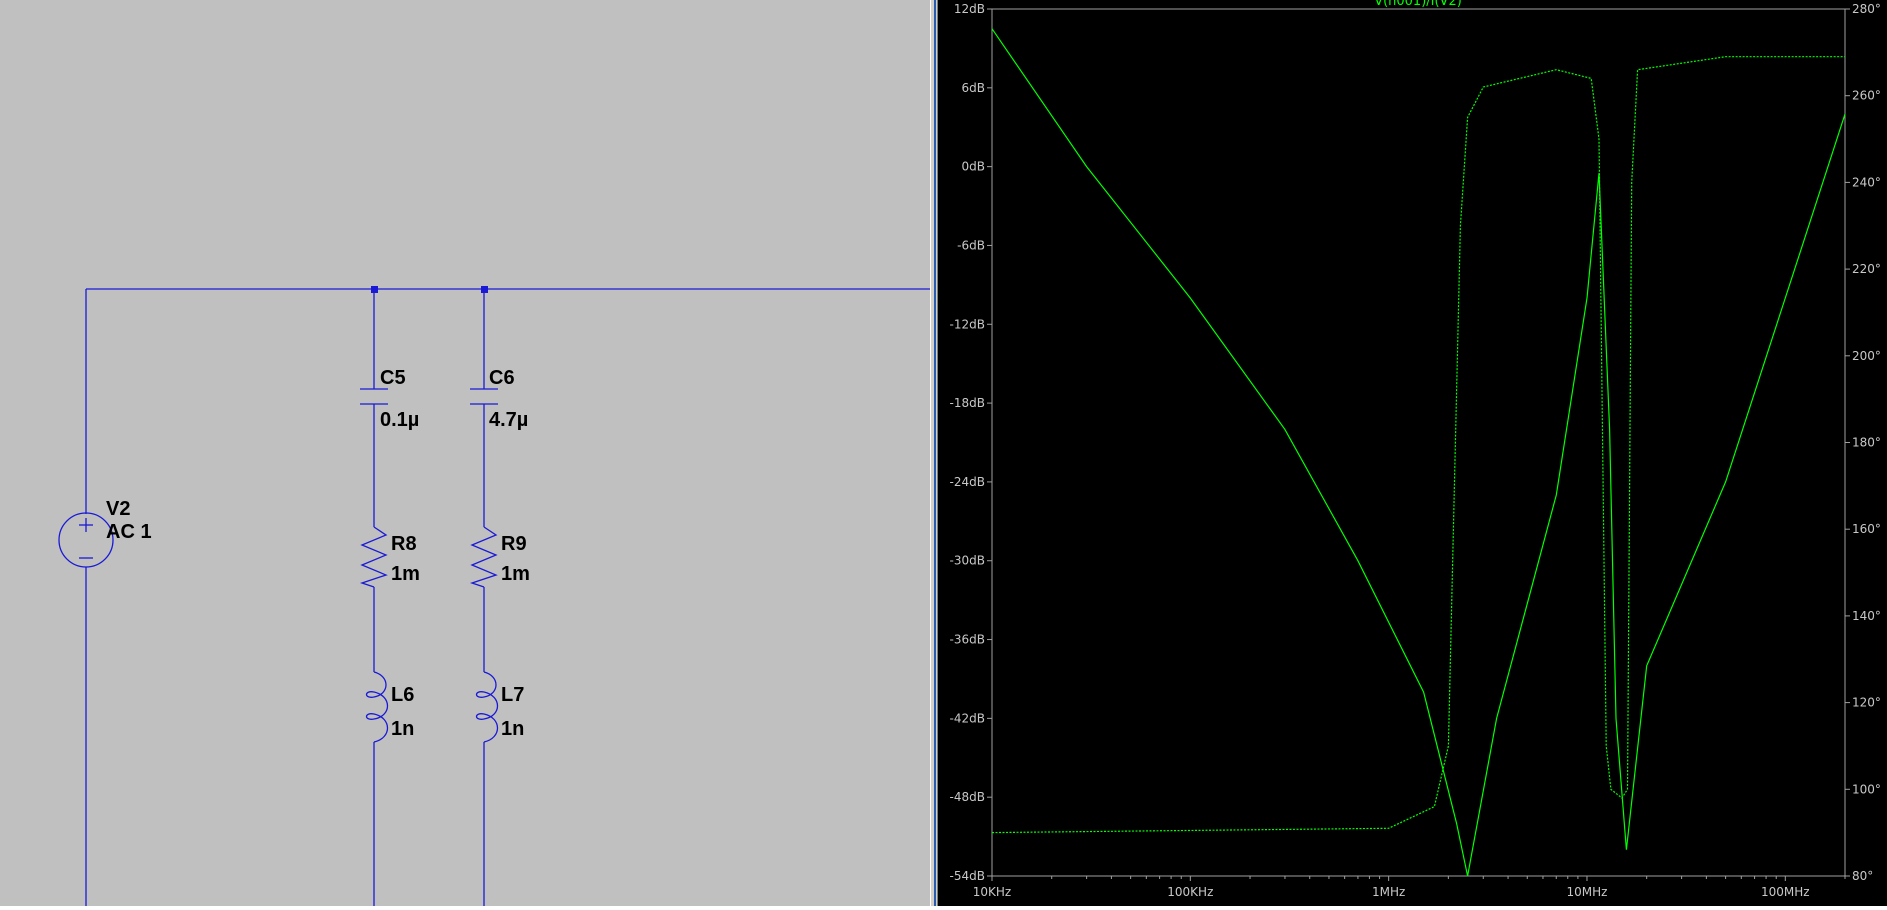 The image size is (1887, 910). Describe the element at coordinates (1866, 269) in the screenshot. I see `right-tick-label: 220°` at that location.